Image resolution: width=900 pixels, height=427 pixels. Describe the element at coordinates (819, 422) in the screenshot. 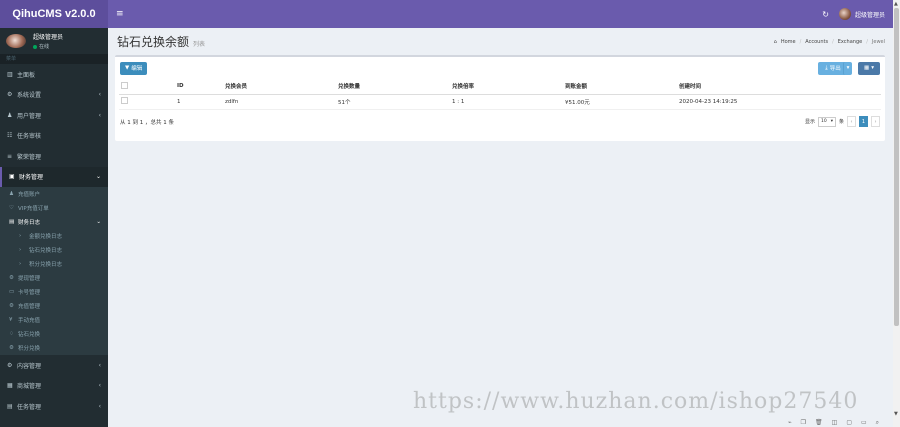

I see `trash-icon: 🗑` at that location.